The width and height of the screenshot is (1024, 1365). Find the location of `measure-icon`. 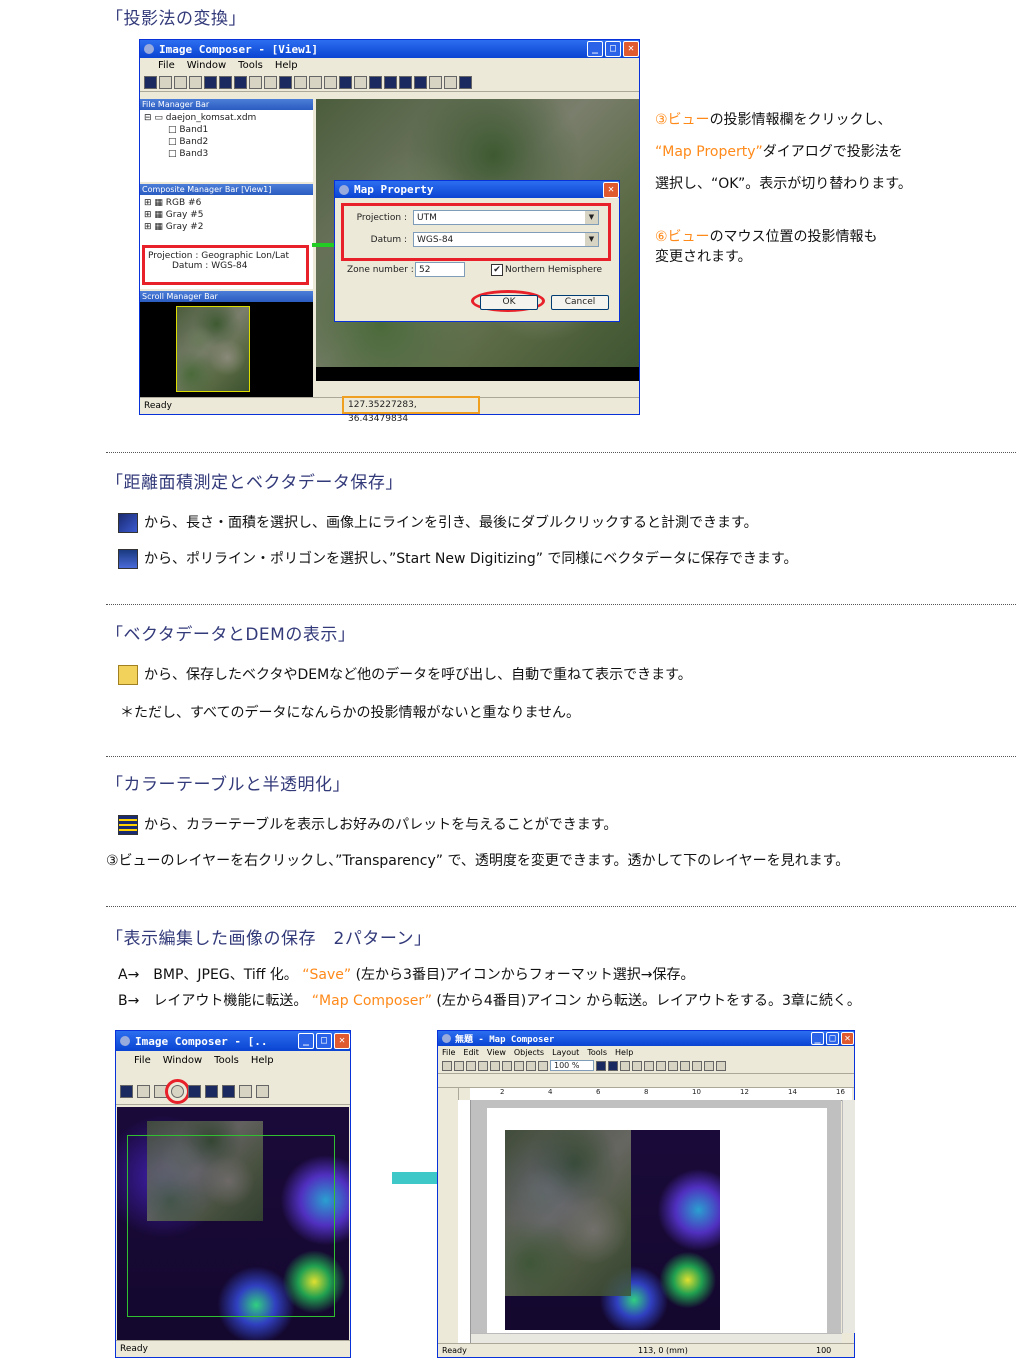

measure-icon is located at coordinates (285, 82).